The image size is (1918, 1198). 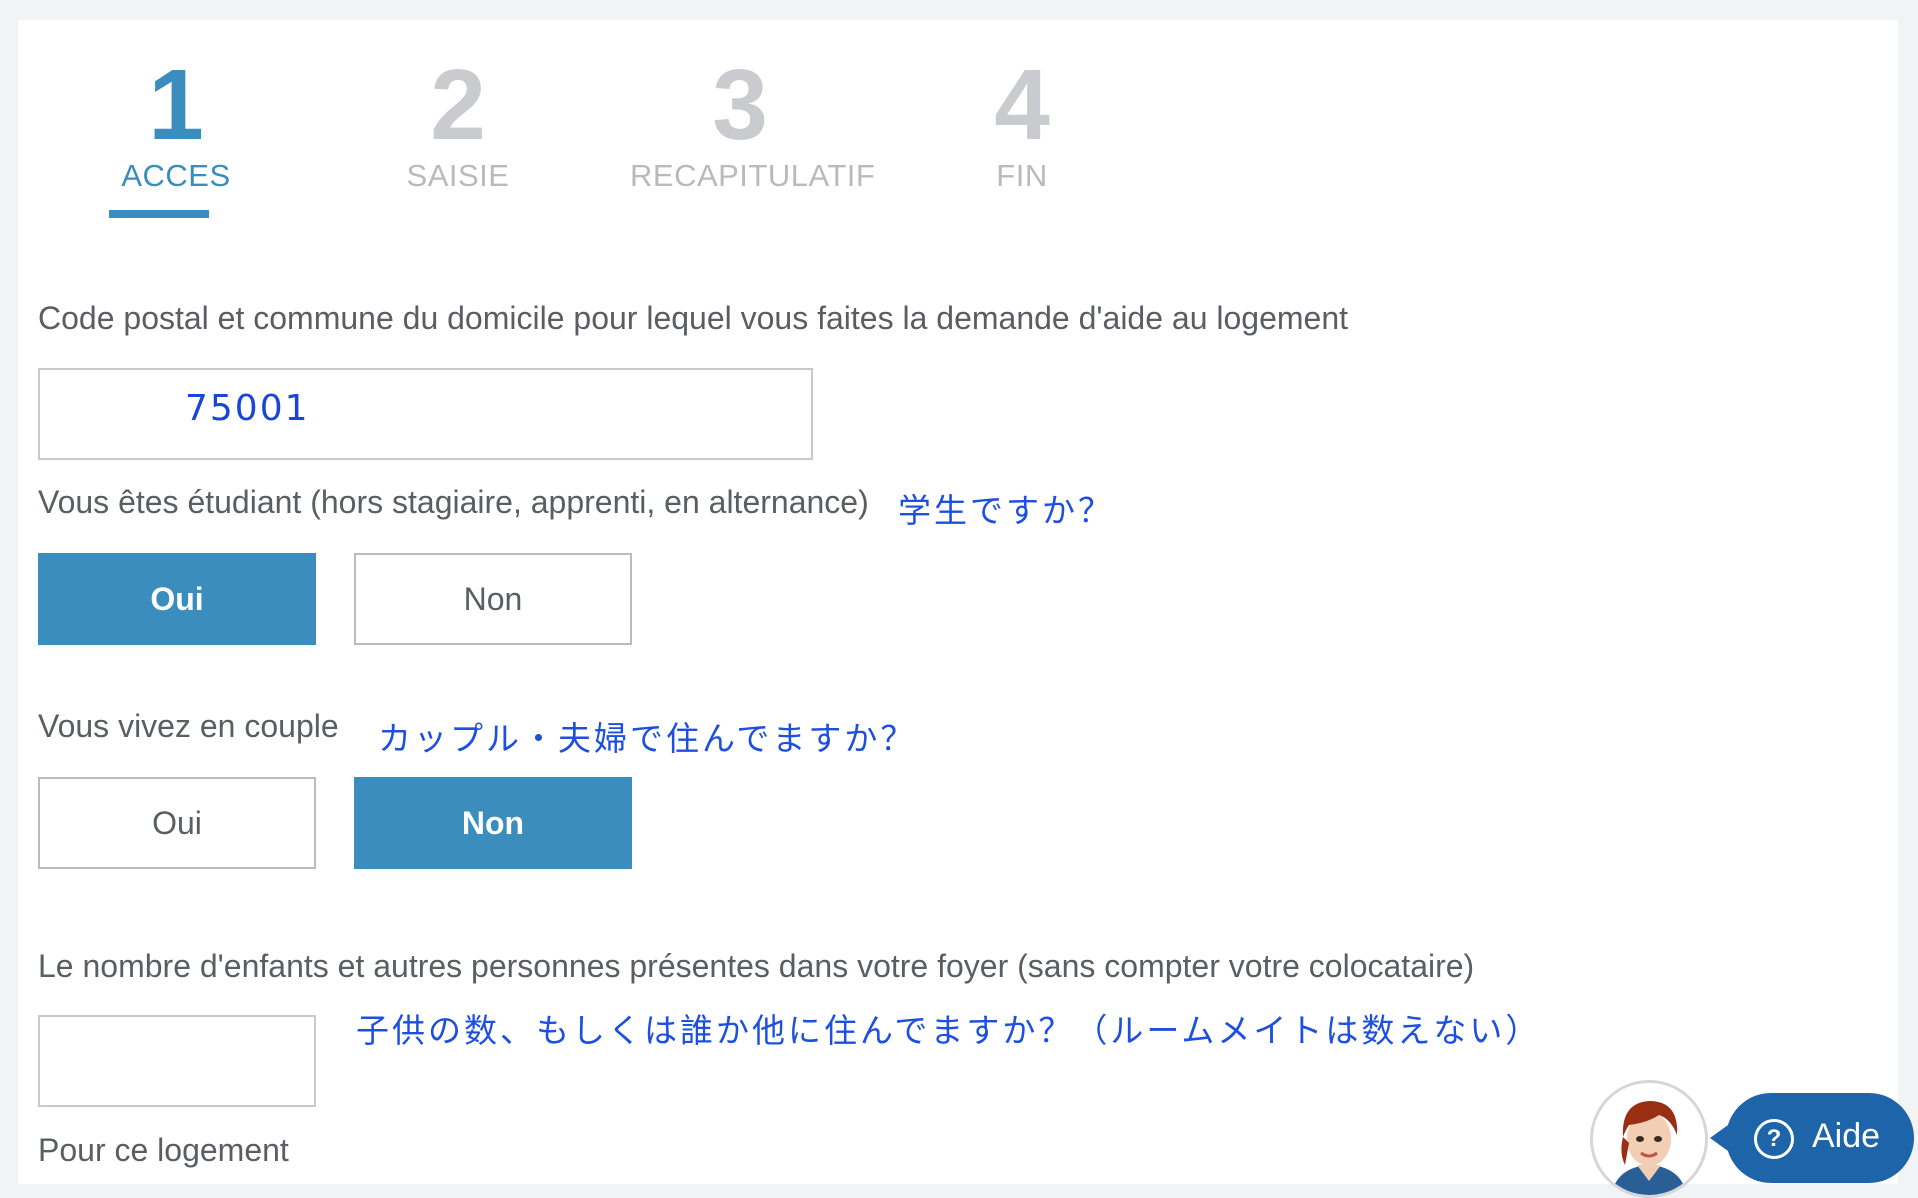 I want to click on couple-yes-button: Oui, so click(x=177, y=823).